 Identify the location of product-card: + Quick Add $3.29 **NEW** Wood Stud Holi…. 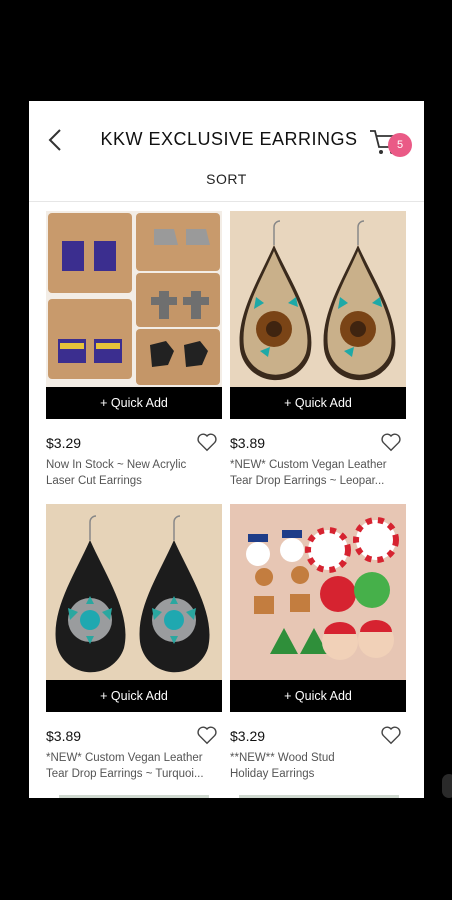
(318, 644).